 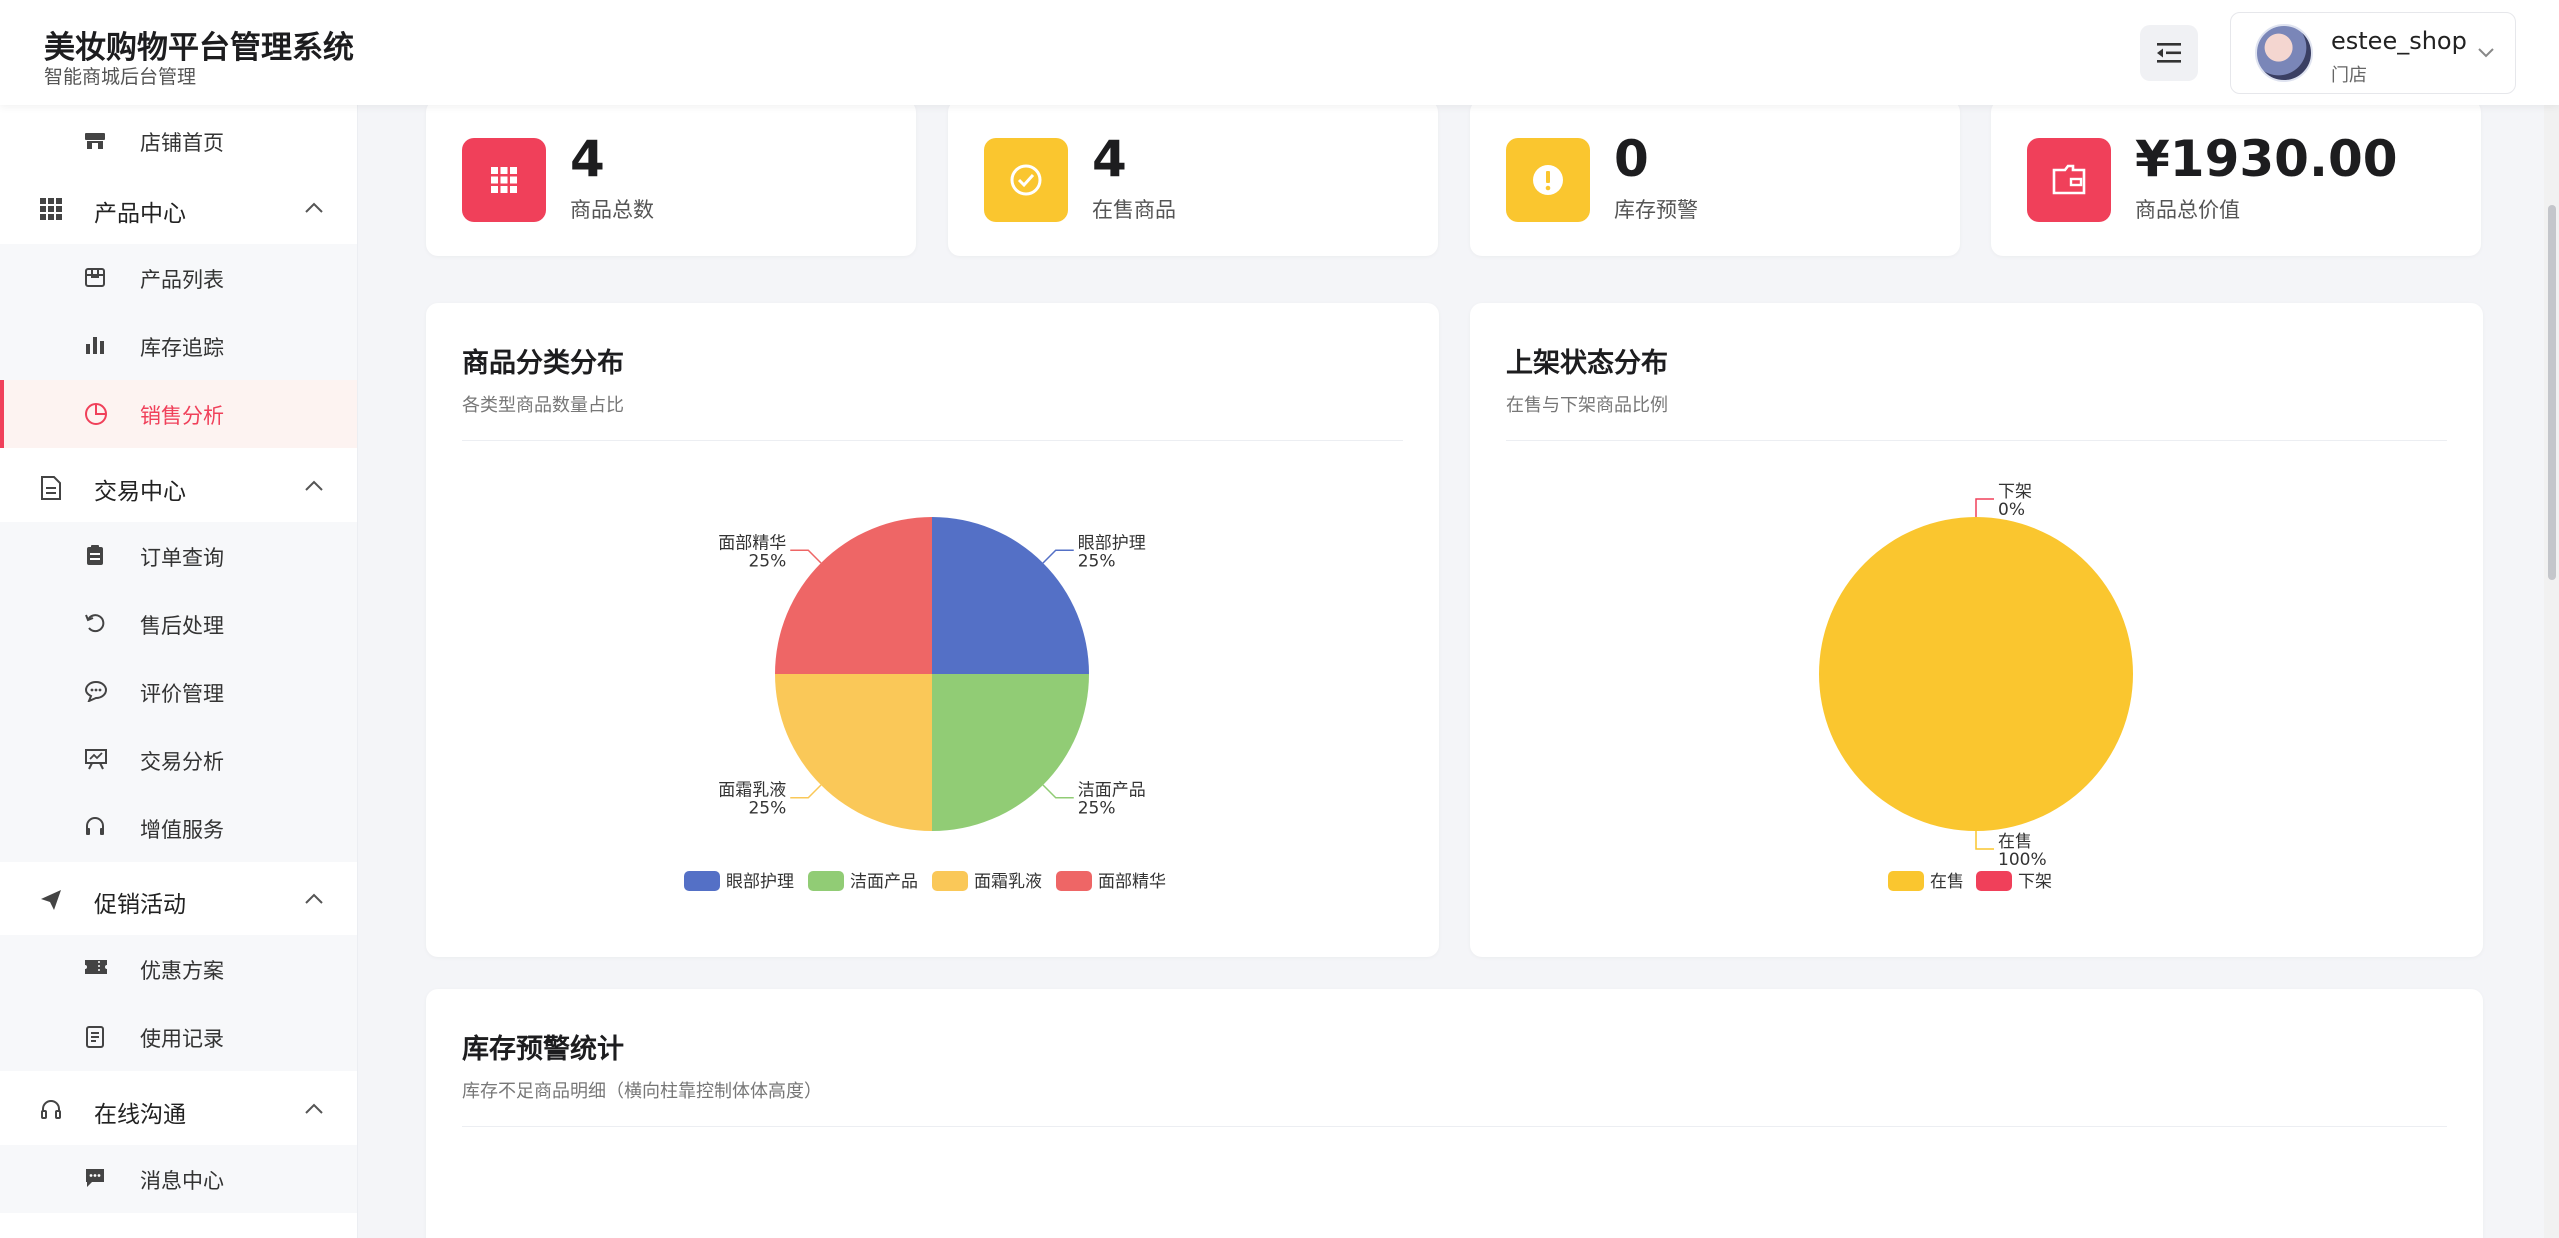 I want to click on sidebar-item-label: 售后处理, so click(x=182, y=626).